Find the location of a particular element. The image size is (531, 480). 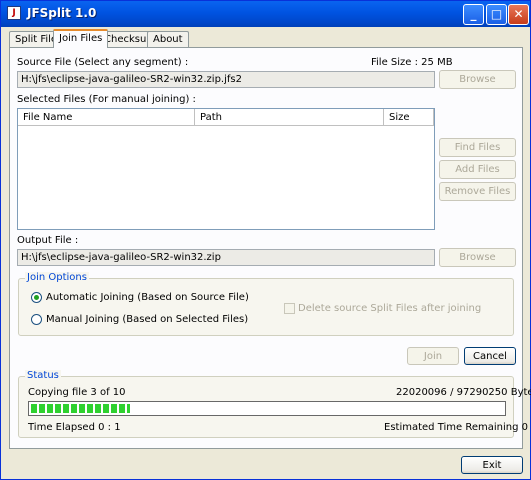

delete-split-files-checkbox is located at coordinates (289, 308).